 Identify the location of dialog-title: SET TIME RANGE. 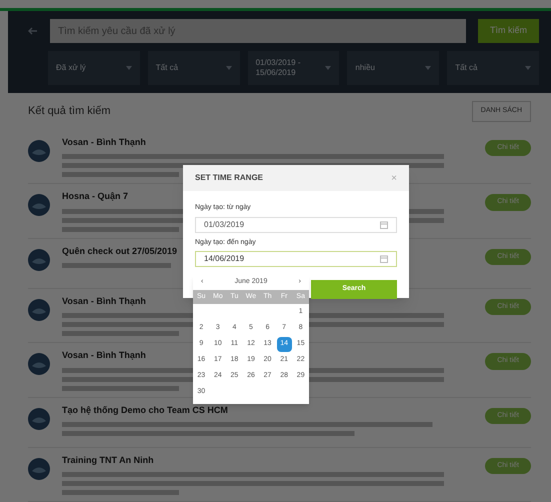
(229, 178).